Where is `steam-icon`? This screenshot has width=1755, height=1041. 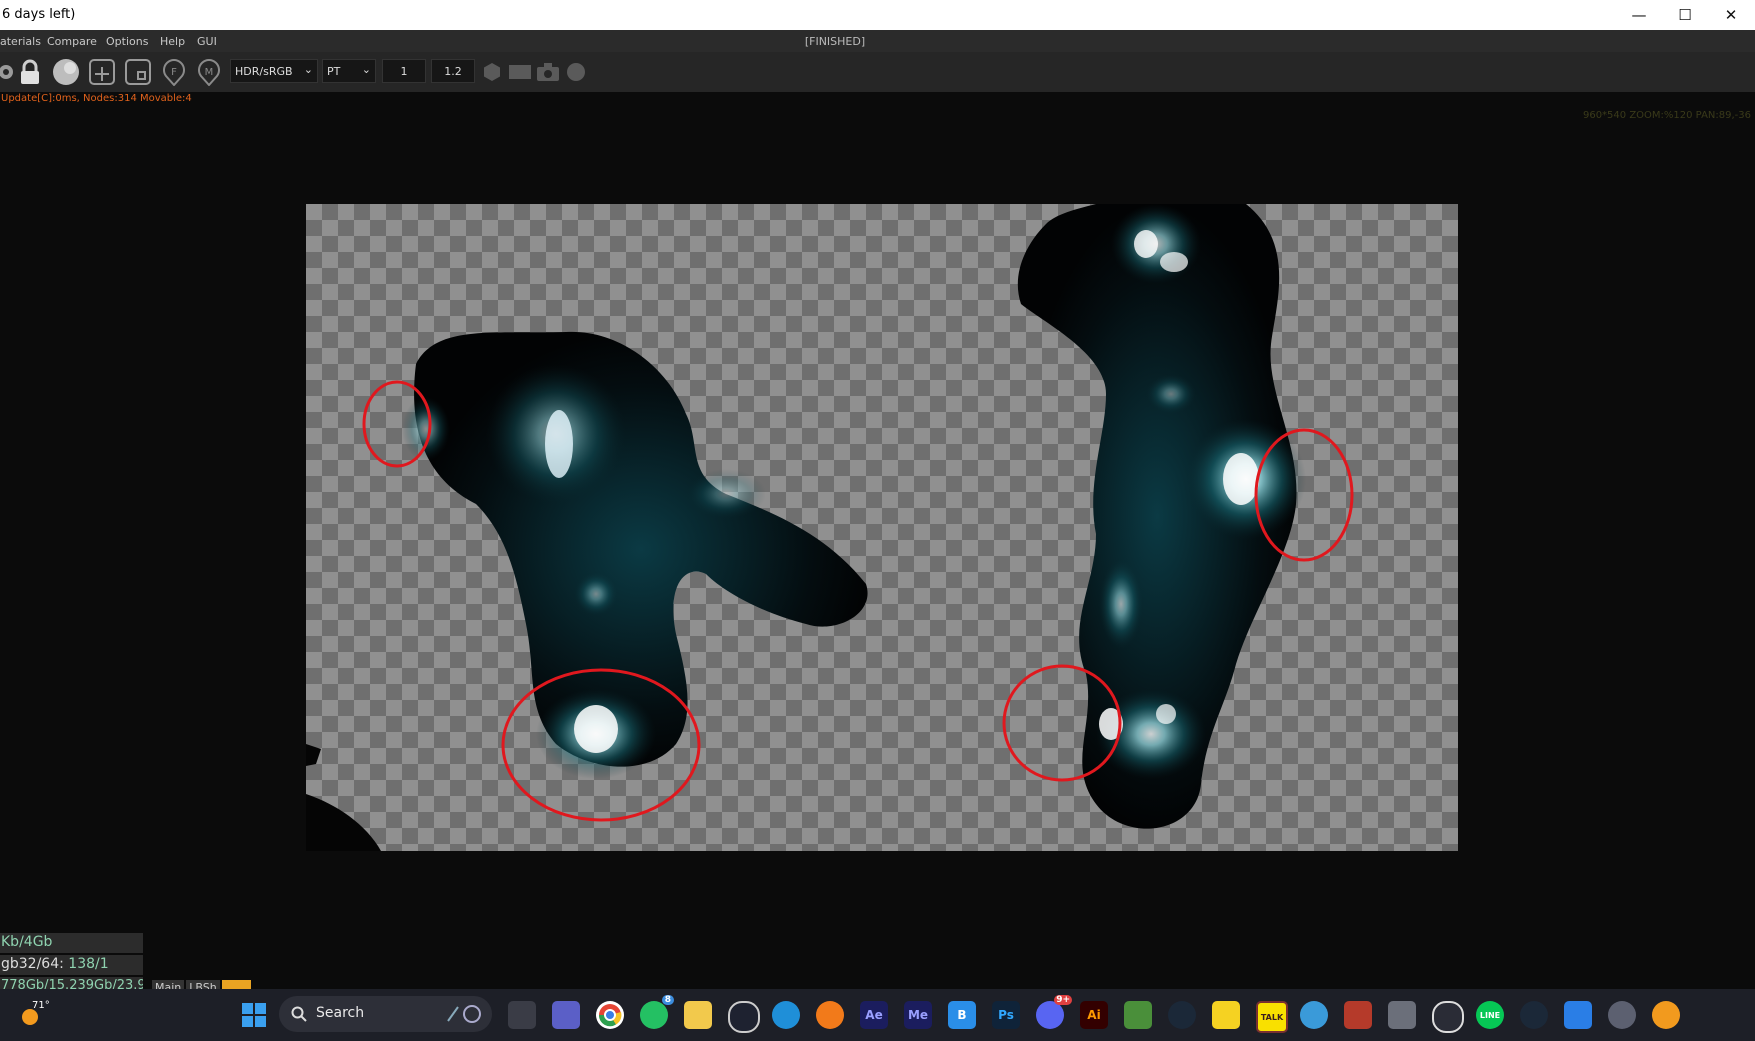 steam-icon is located at coordinates (1182, 1015).